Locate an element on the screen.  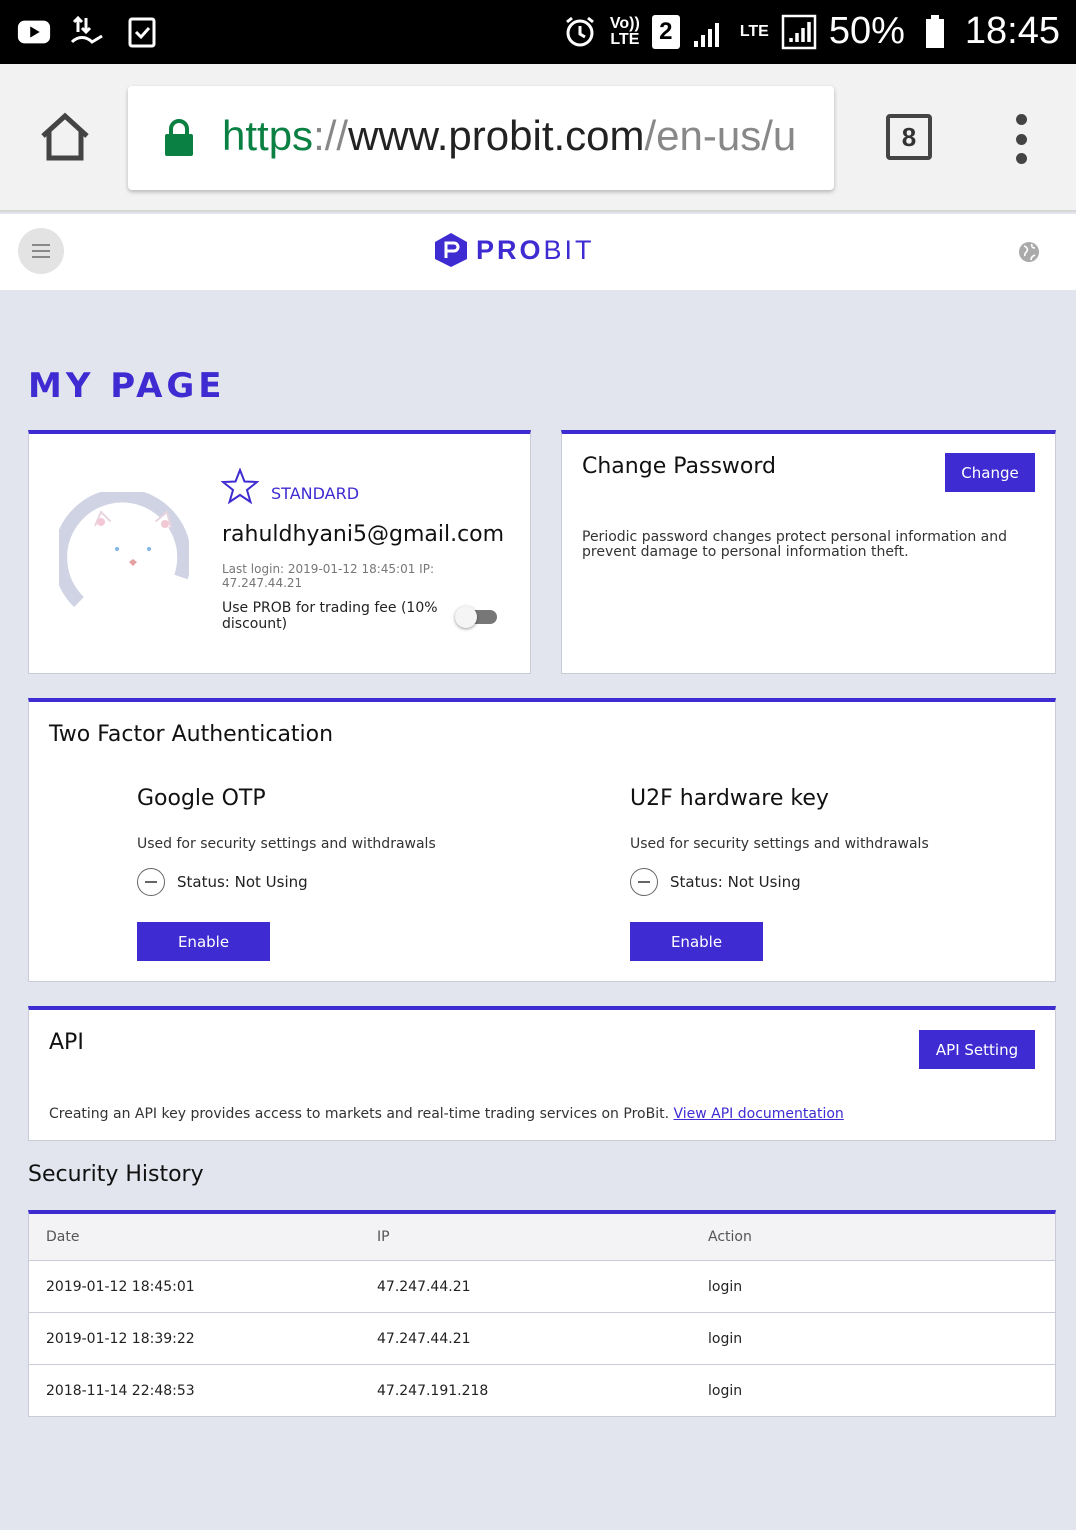
sim-indicator: 2 is located at coordinates (665, 31).